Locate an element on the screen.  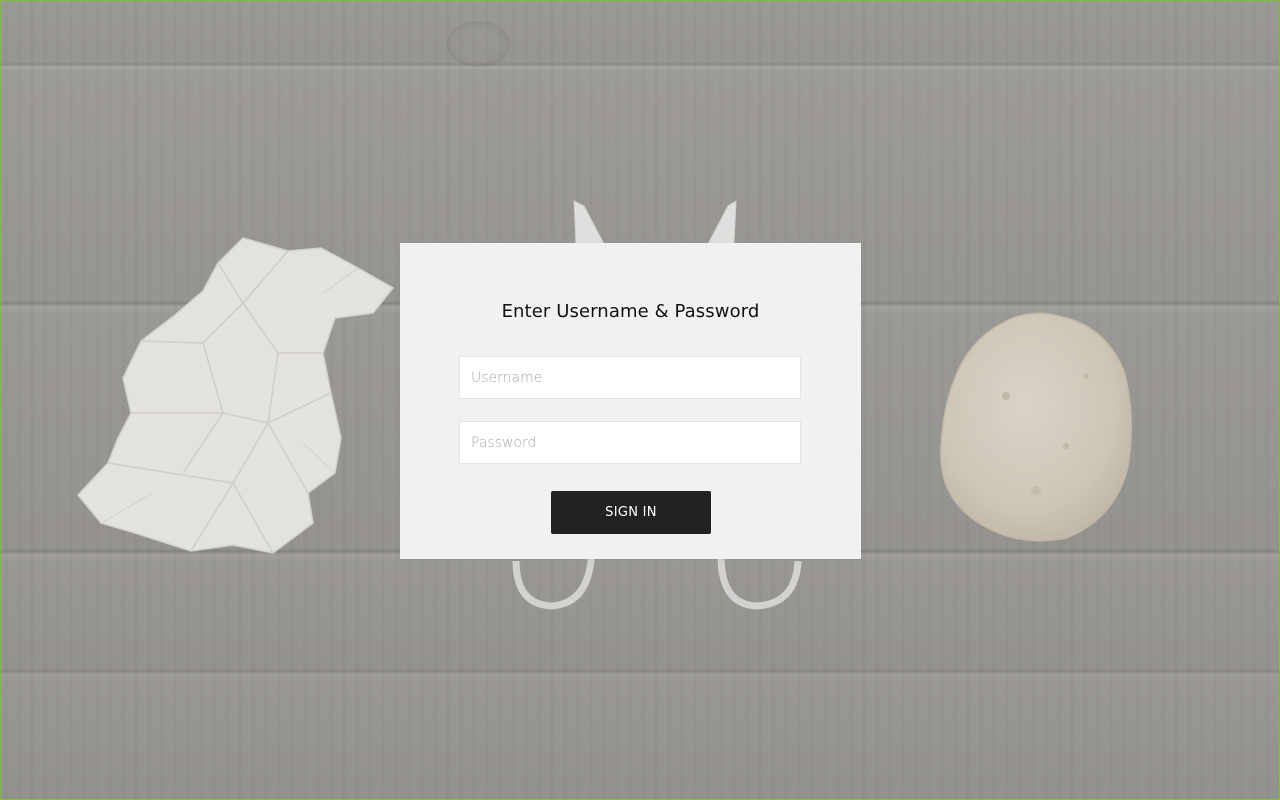
password-input is located at coordinates (630, 442).